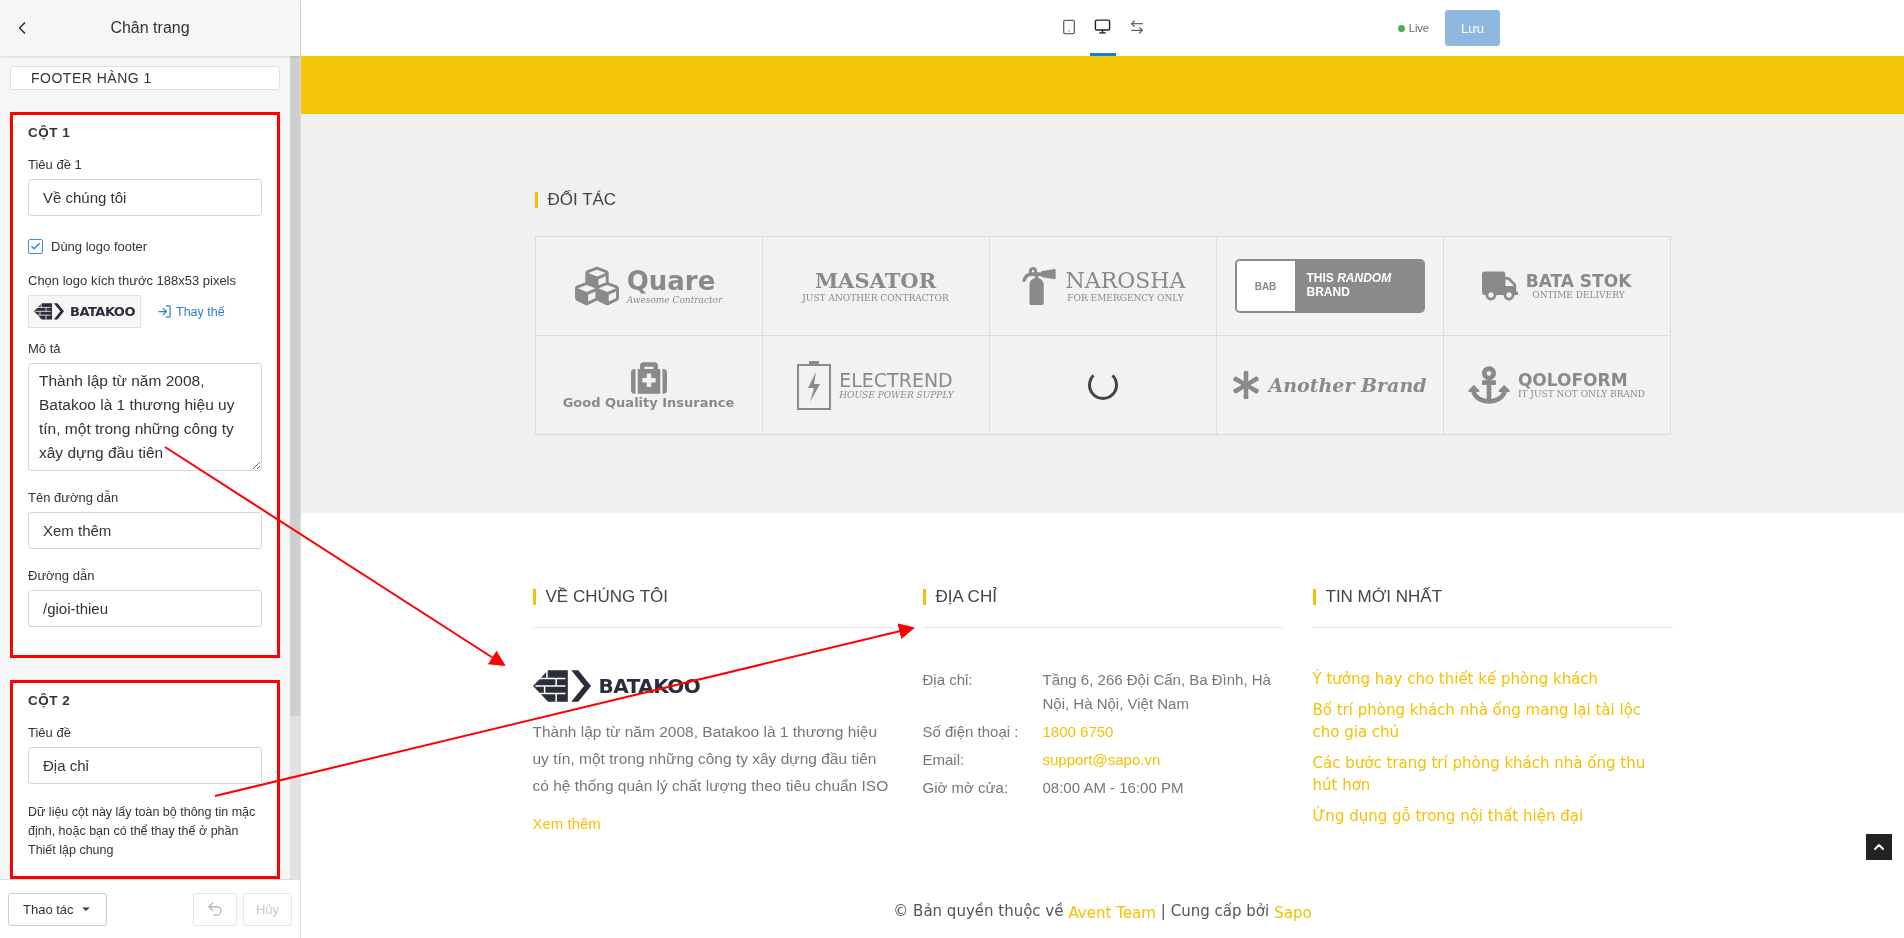 This screenshot has height=938, width=1904. I want to click on copyright-text: © Bản quyền thuộc về, so click(978, 912).